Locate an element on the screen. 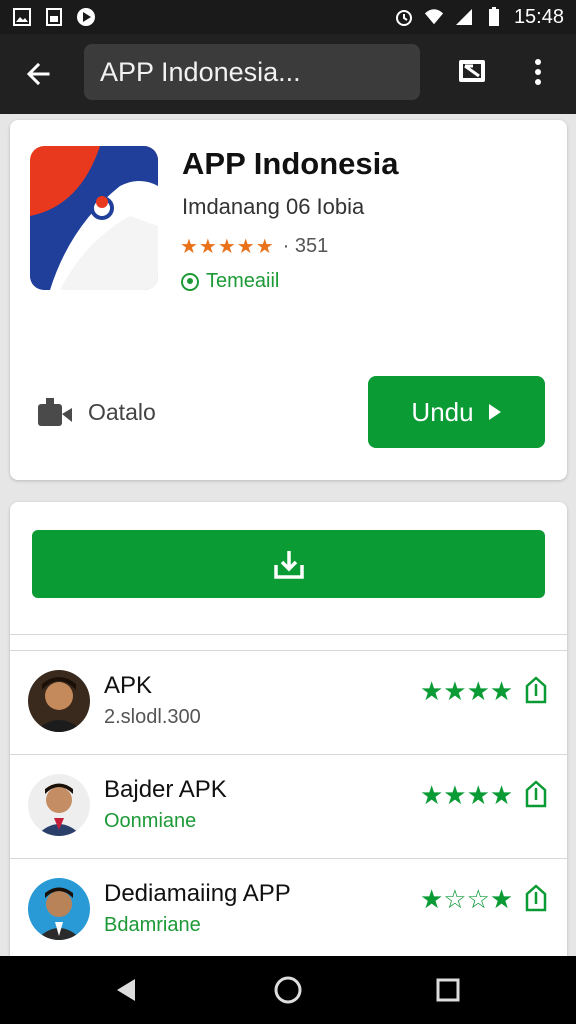 Image resolution: width=576 pixels, height=1024 pixels. item-title: Dediamaiing APP is located at coordinates (197, 893).